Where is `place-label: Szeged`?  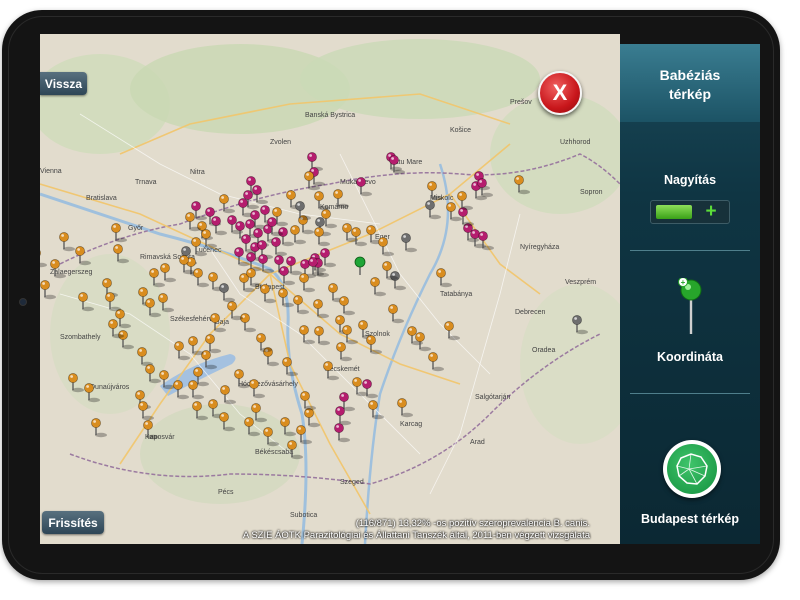 place-label: Szeged is located at coordinates (352, 482).